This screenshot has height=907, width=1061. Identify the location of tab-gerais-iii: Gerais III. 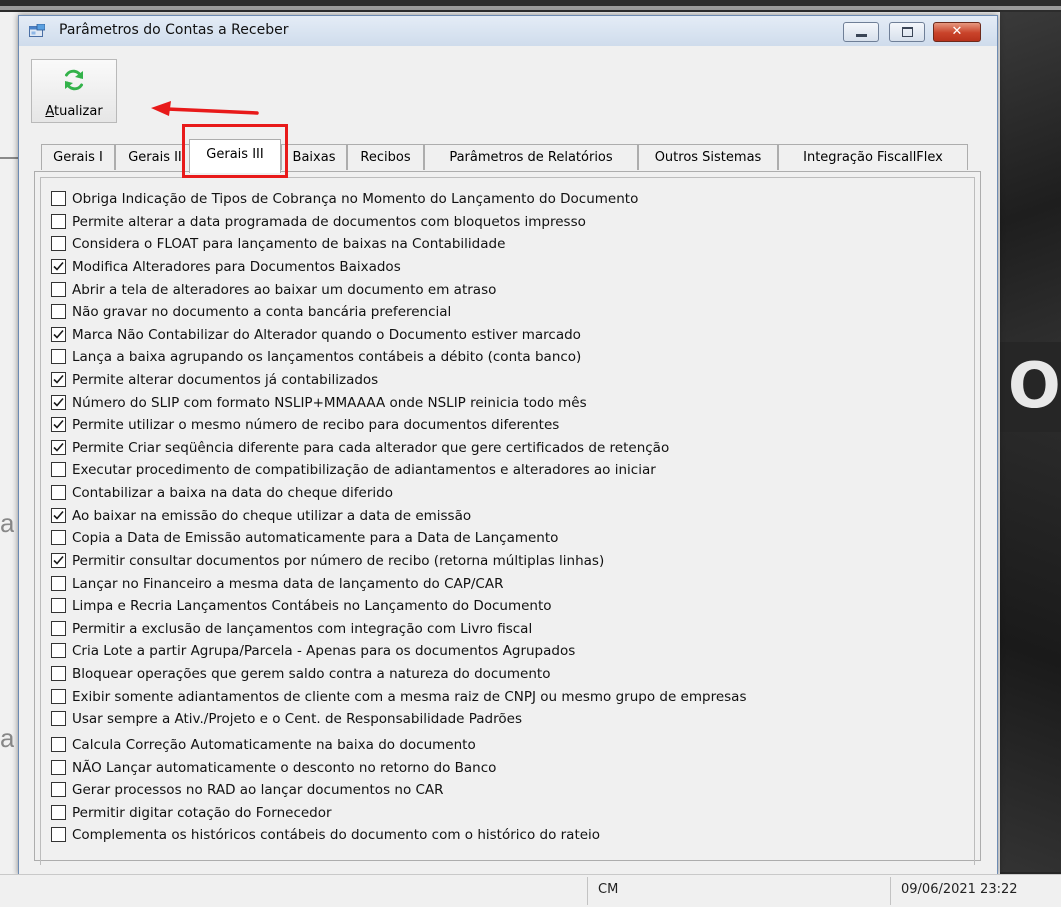
(235, 156).